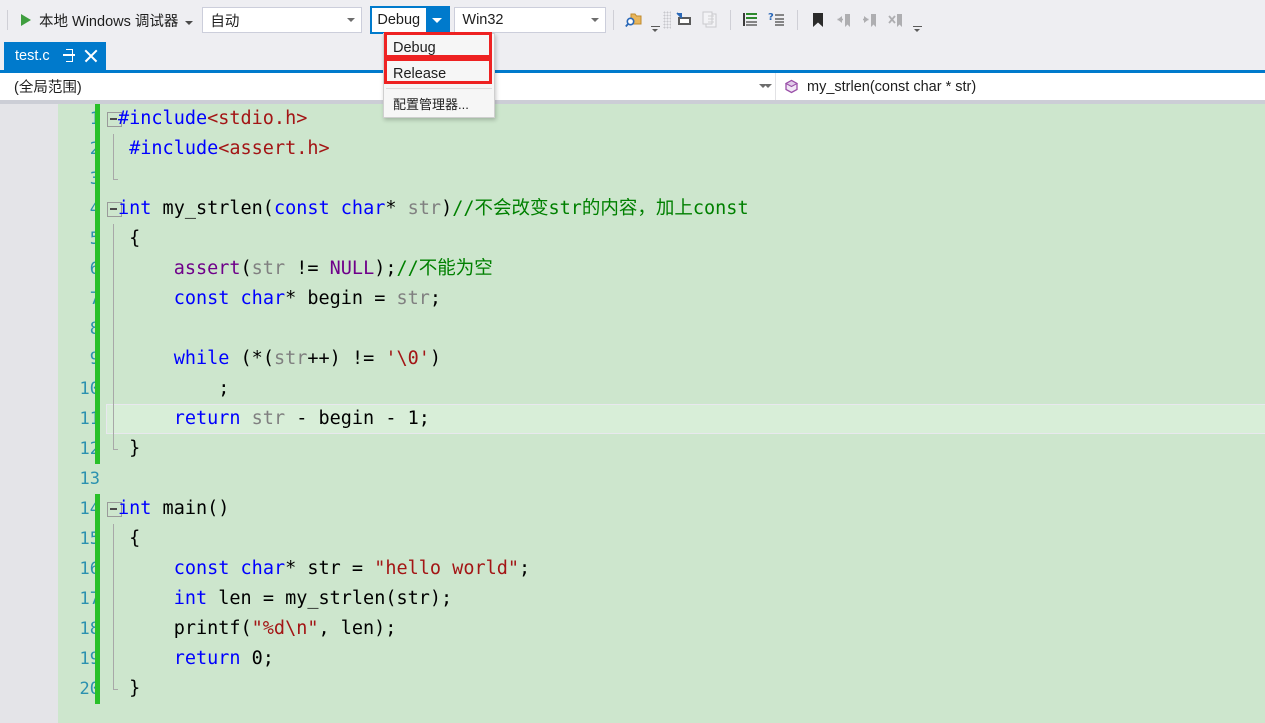  What do you see at coordinates (661, 149) in the screenshot?
I see `code-line: 2 #include<assert.h>` at bounding box center [661, 149].